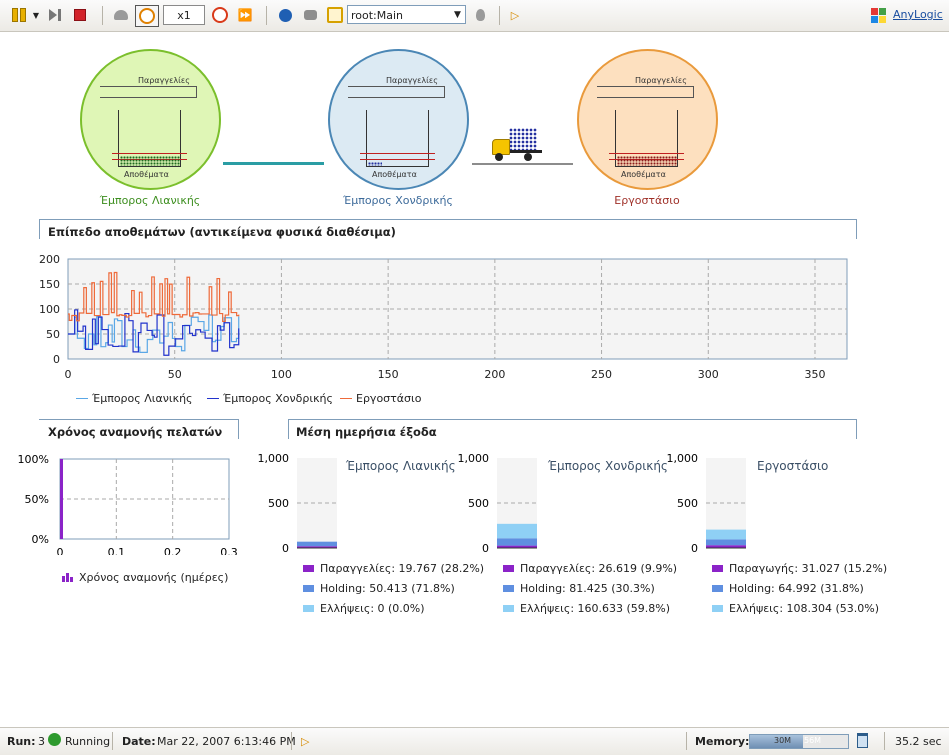 The image size is (949, 755). What do you see at coordinates (305, 741) in the screenshot?
I see `console-icon: ▷` at bounding box center [305, 741].